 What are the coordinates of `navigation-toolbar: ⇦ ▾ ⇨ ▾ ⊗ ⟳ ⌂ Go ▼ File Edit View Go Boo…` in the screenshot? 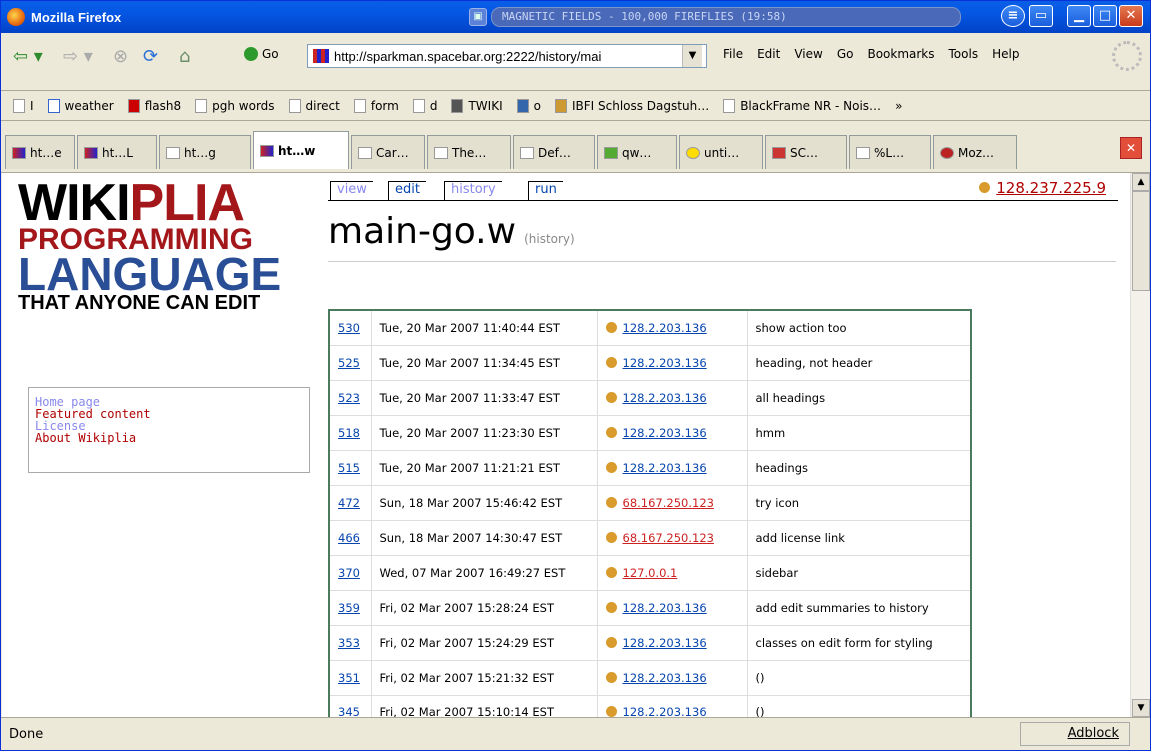 It's located at (575, 62).